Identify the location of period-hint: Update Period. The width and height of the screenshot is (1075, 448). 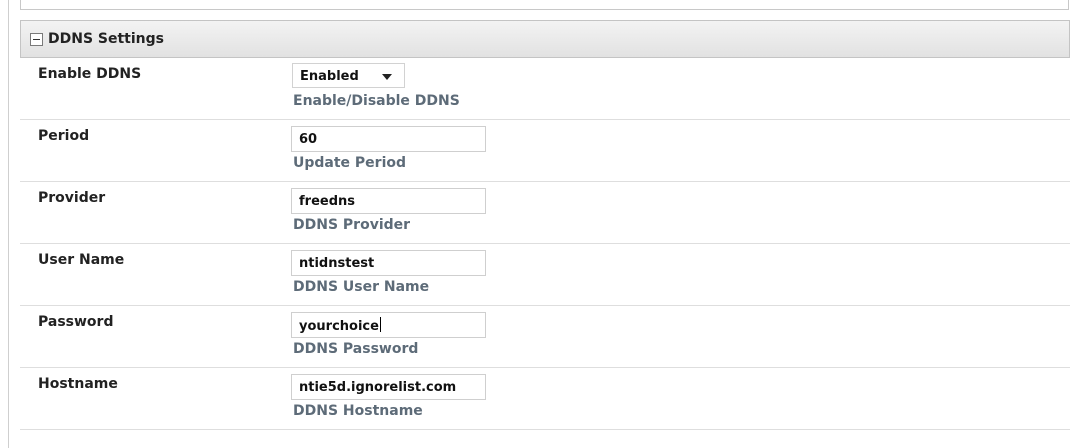
(350, 163).